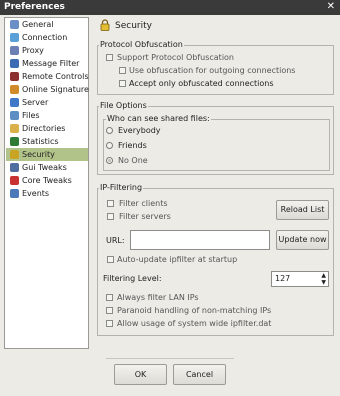  What do you see at coordinates (300, 279) in the screenshot?
I see `filtering-level-spinbox: 127 ▲ ▼` at bounding box center [300, 279].